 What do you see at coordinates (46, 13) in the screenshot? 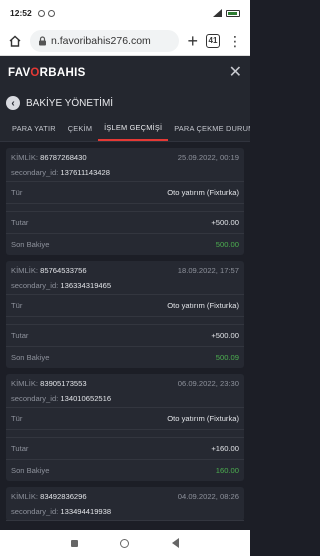
I see `status-notification-icons` at bounding box center [46, 13].